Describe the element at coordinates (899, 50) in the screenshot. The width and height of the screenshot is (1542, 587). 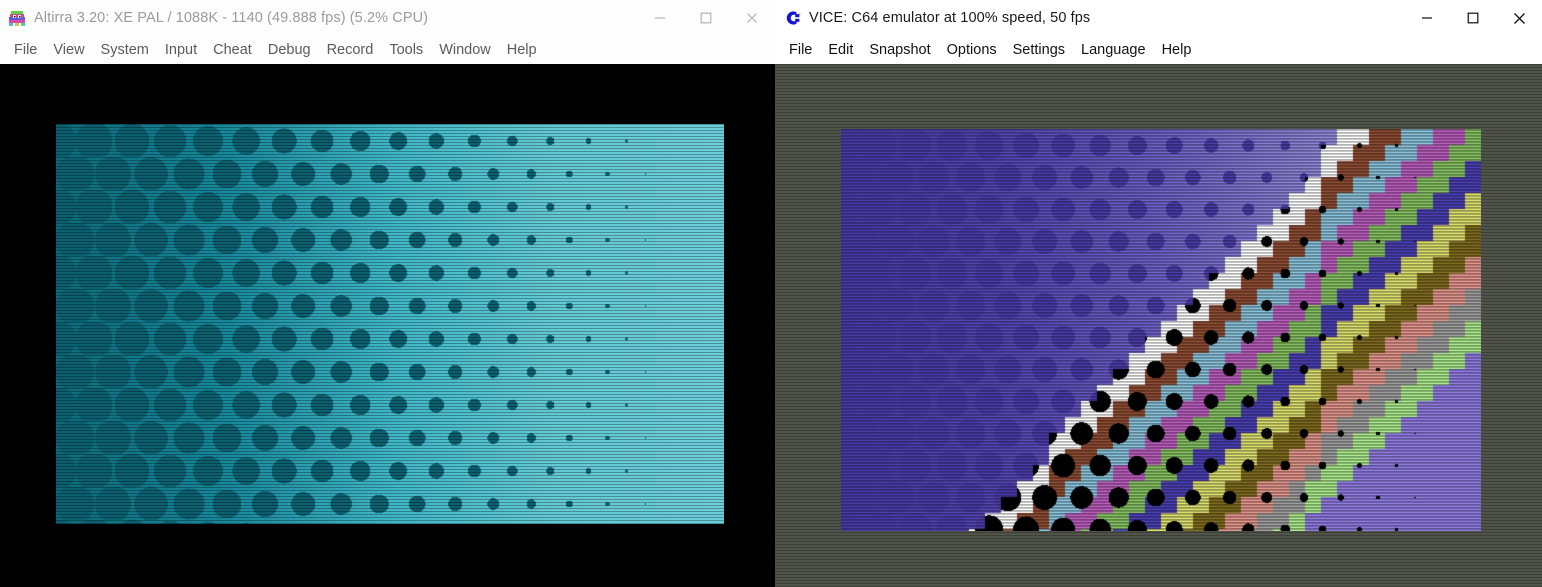
I see `menu-item-snapshot: Snapshot` at that location.